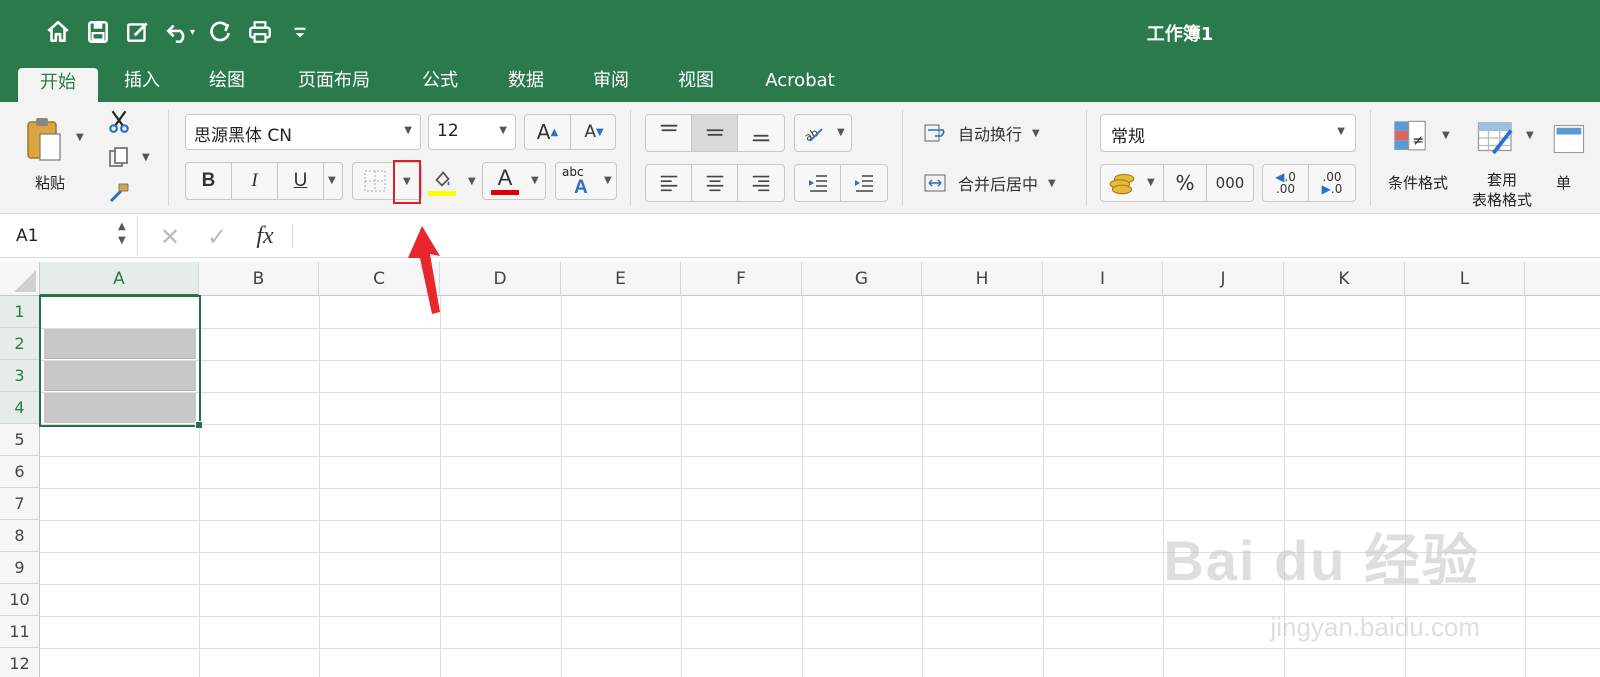  What do you see at coordinates (301, 181) in the screenshot?
I see `underline-button: U` at bounding box center [301, 181].